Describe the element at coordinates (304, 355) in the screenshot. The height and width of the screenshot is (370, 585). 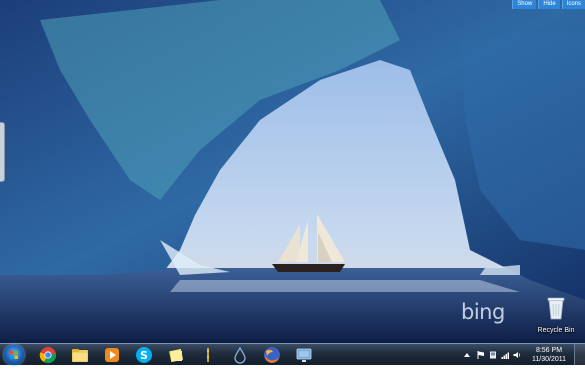
I see `network-icon` at that location.